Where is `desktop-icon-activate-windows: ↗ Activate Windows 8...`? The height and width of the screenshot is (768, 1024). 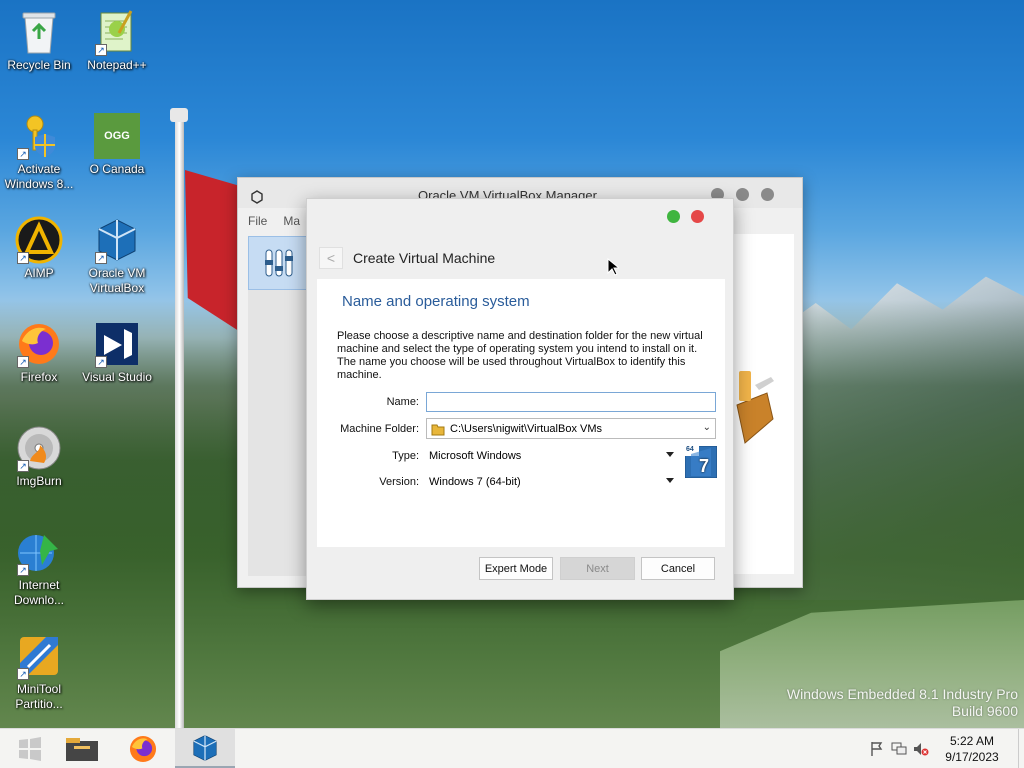 desktop-icon-activate-windows: ↗ Activate Windows 8... is located at coordinates (39, 152).